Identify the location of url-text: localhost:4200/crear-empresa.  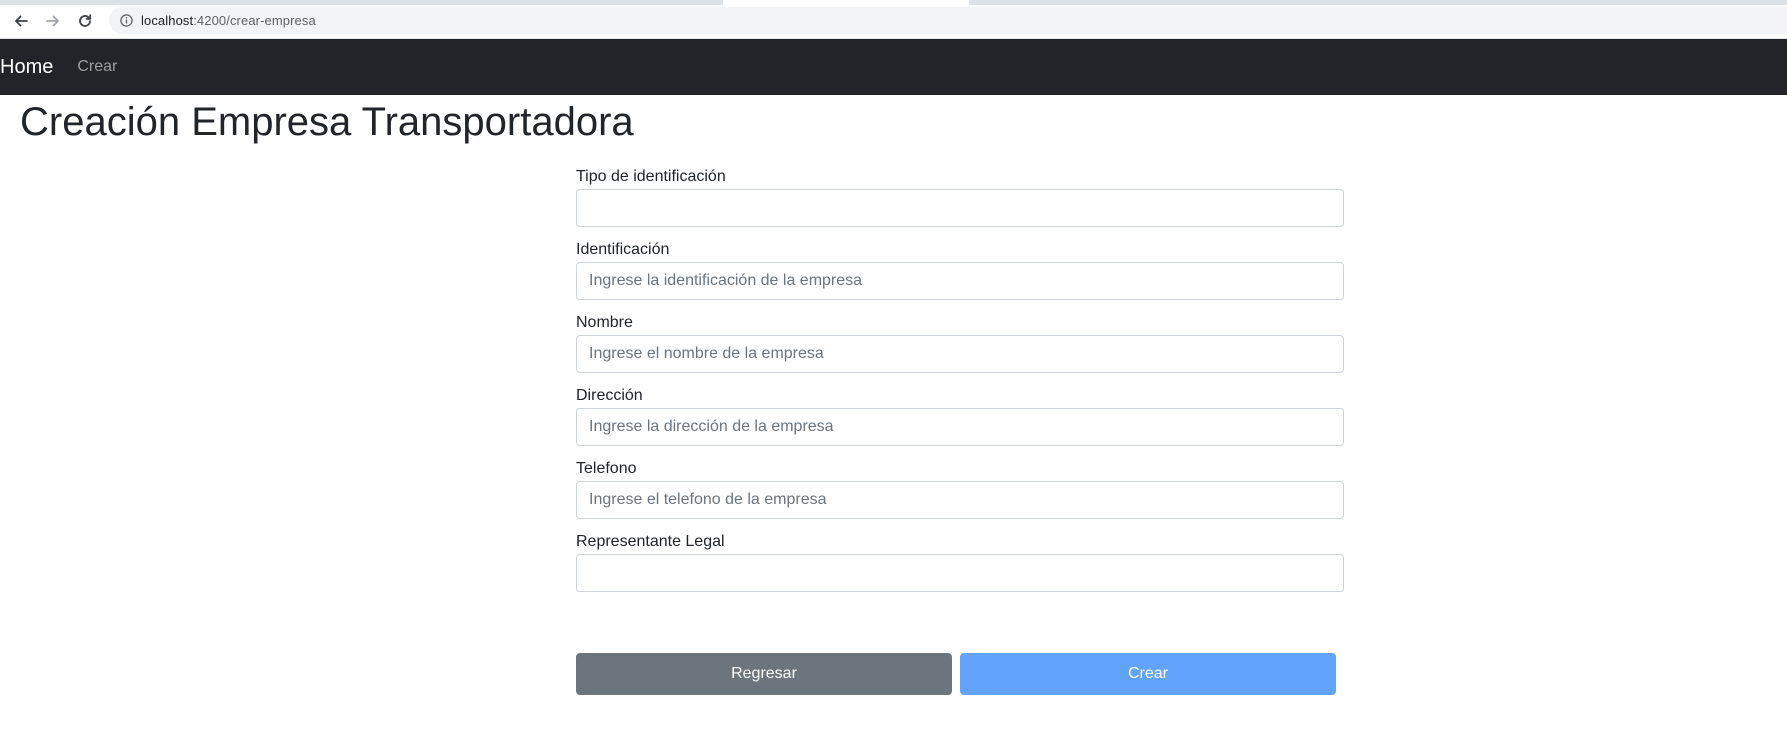
(228, 20).